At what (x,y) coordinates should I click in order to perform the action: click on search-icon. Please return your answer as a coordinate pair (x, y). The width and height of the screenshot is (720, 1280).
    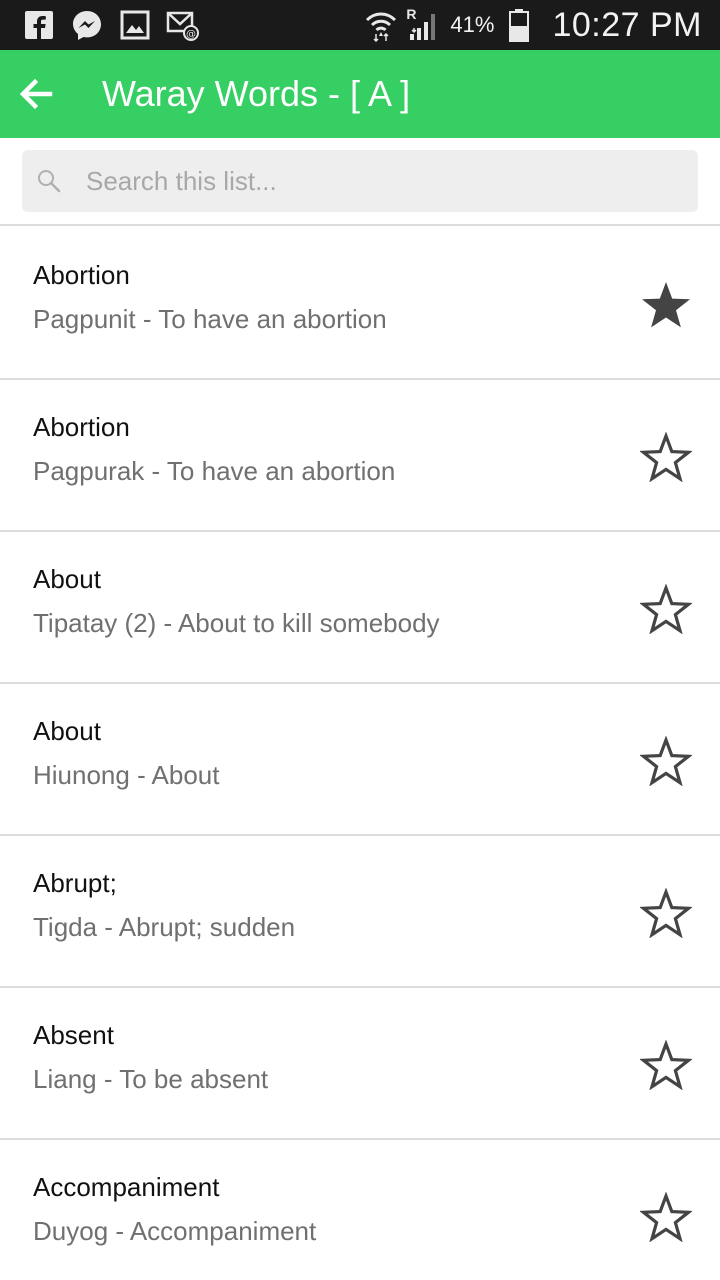
    Looking at the image, I should click on (49, 181).